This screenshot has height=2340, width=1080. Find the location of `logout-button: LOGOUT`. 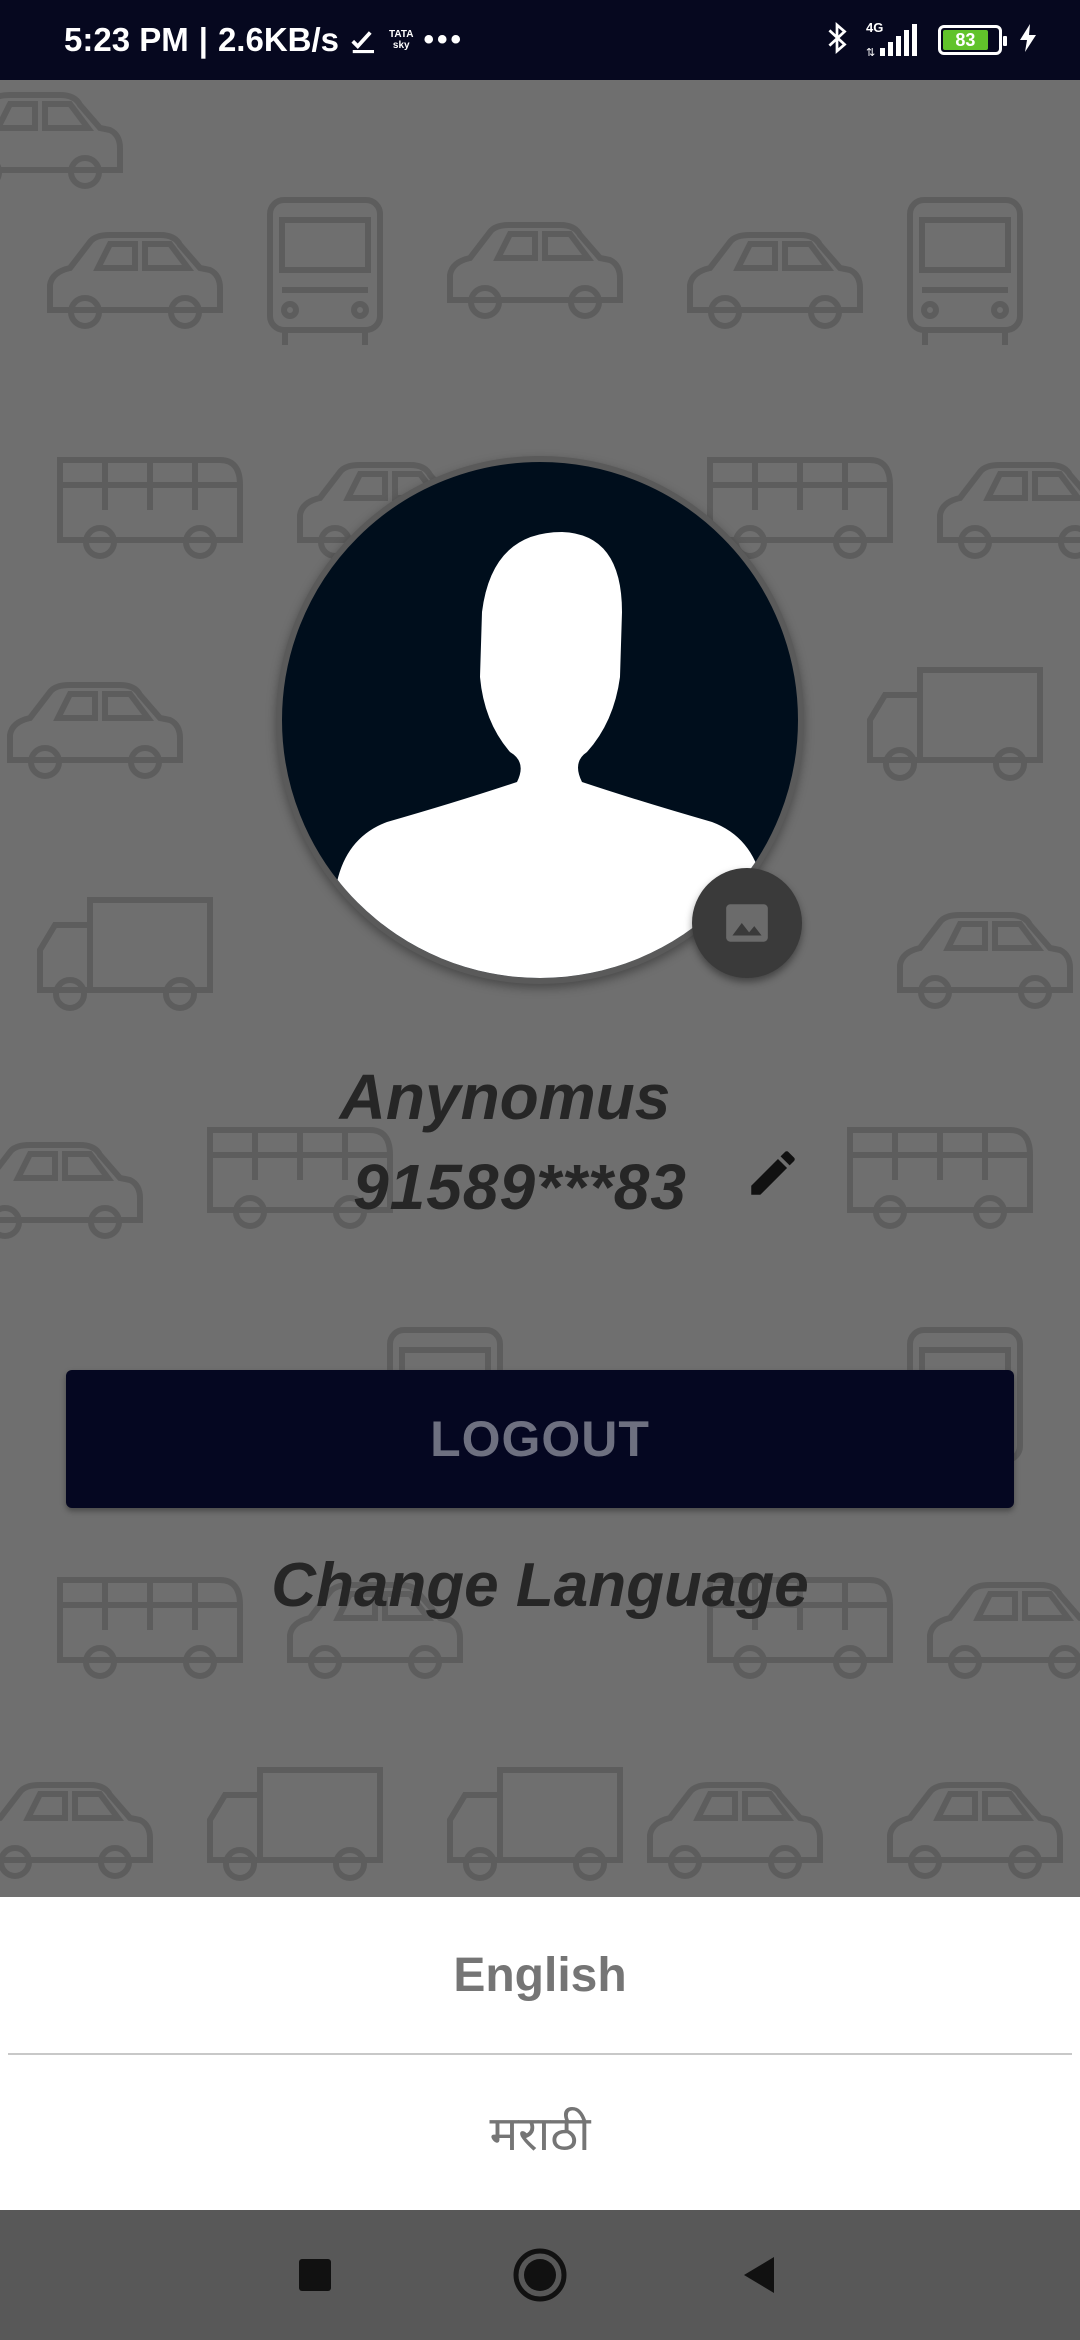

logout-button: LOGOUT is located at coordinates (540, 1439).